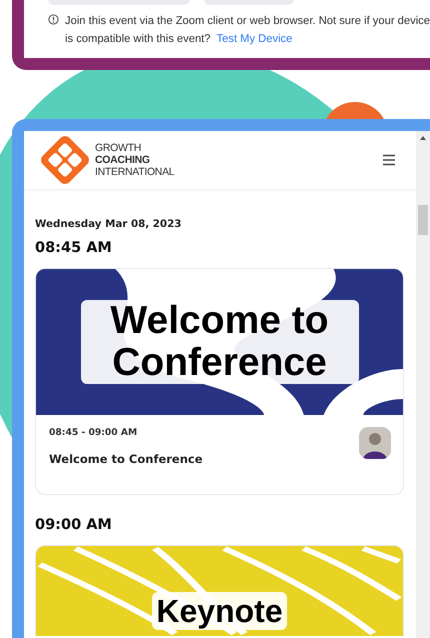 The image size is (430, 638). I want to click on test-device-link: Test My Device, so click(254, 39).